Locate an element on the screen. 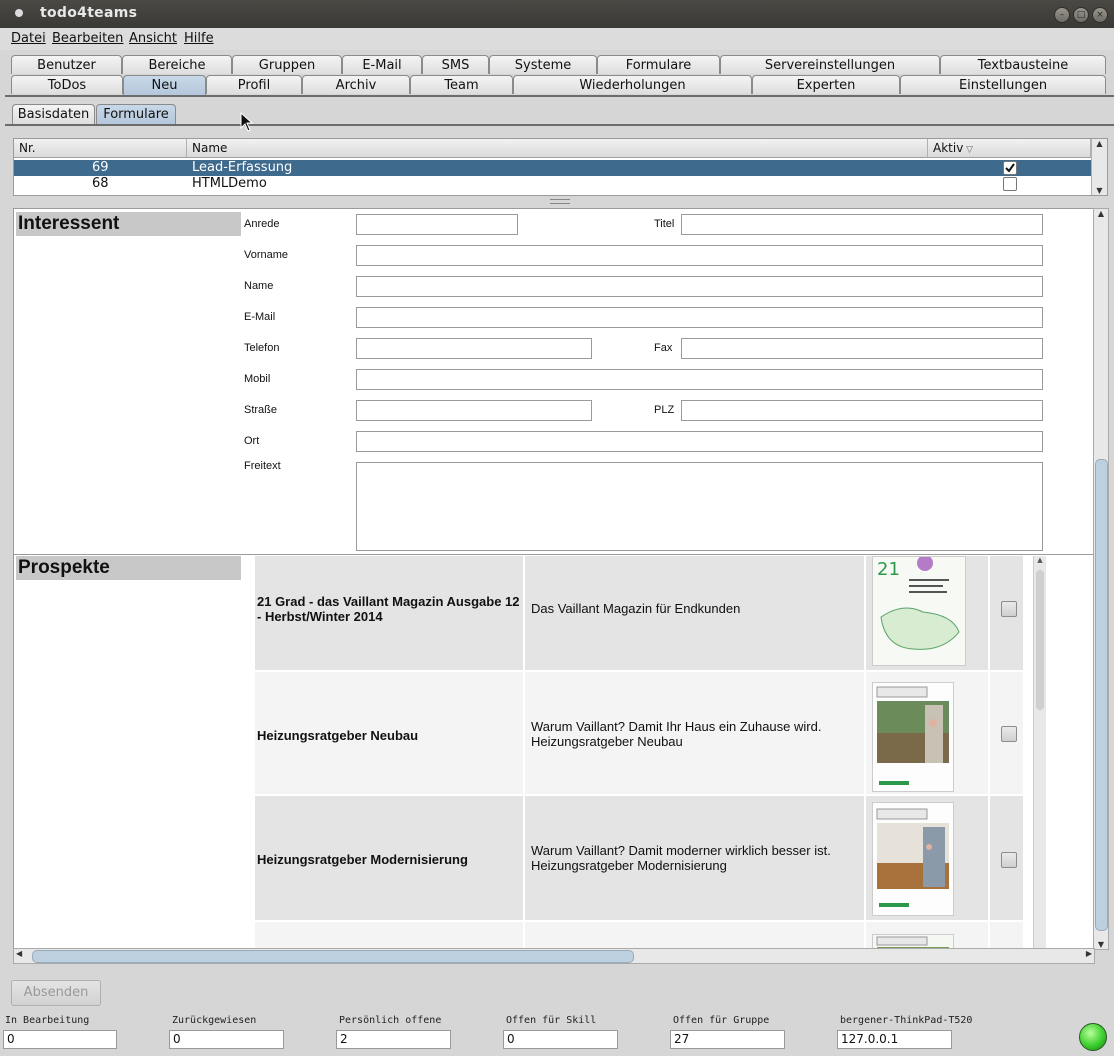  ort-input is located at coordinates (699, 441).